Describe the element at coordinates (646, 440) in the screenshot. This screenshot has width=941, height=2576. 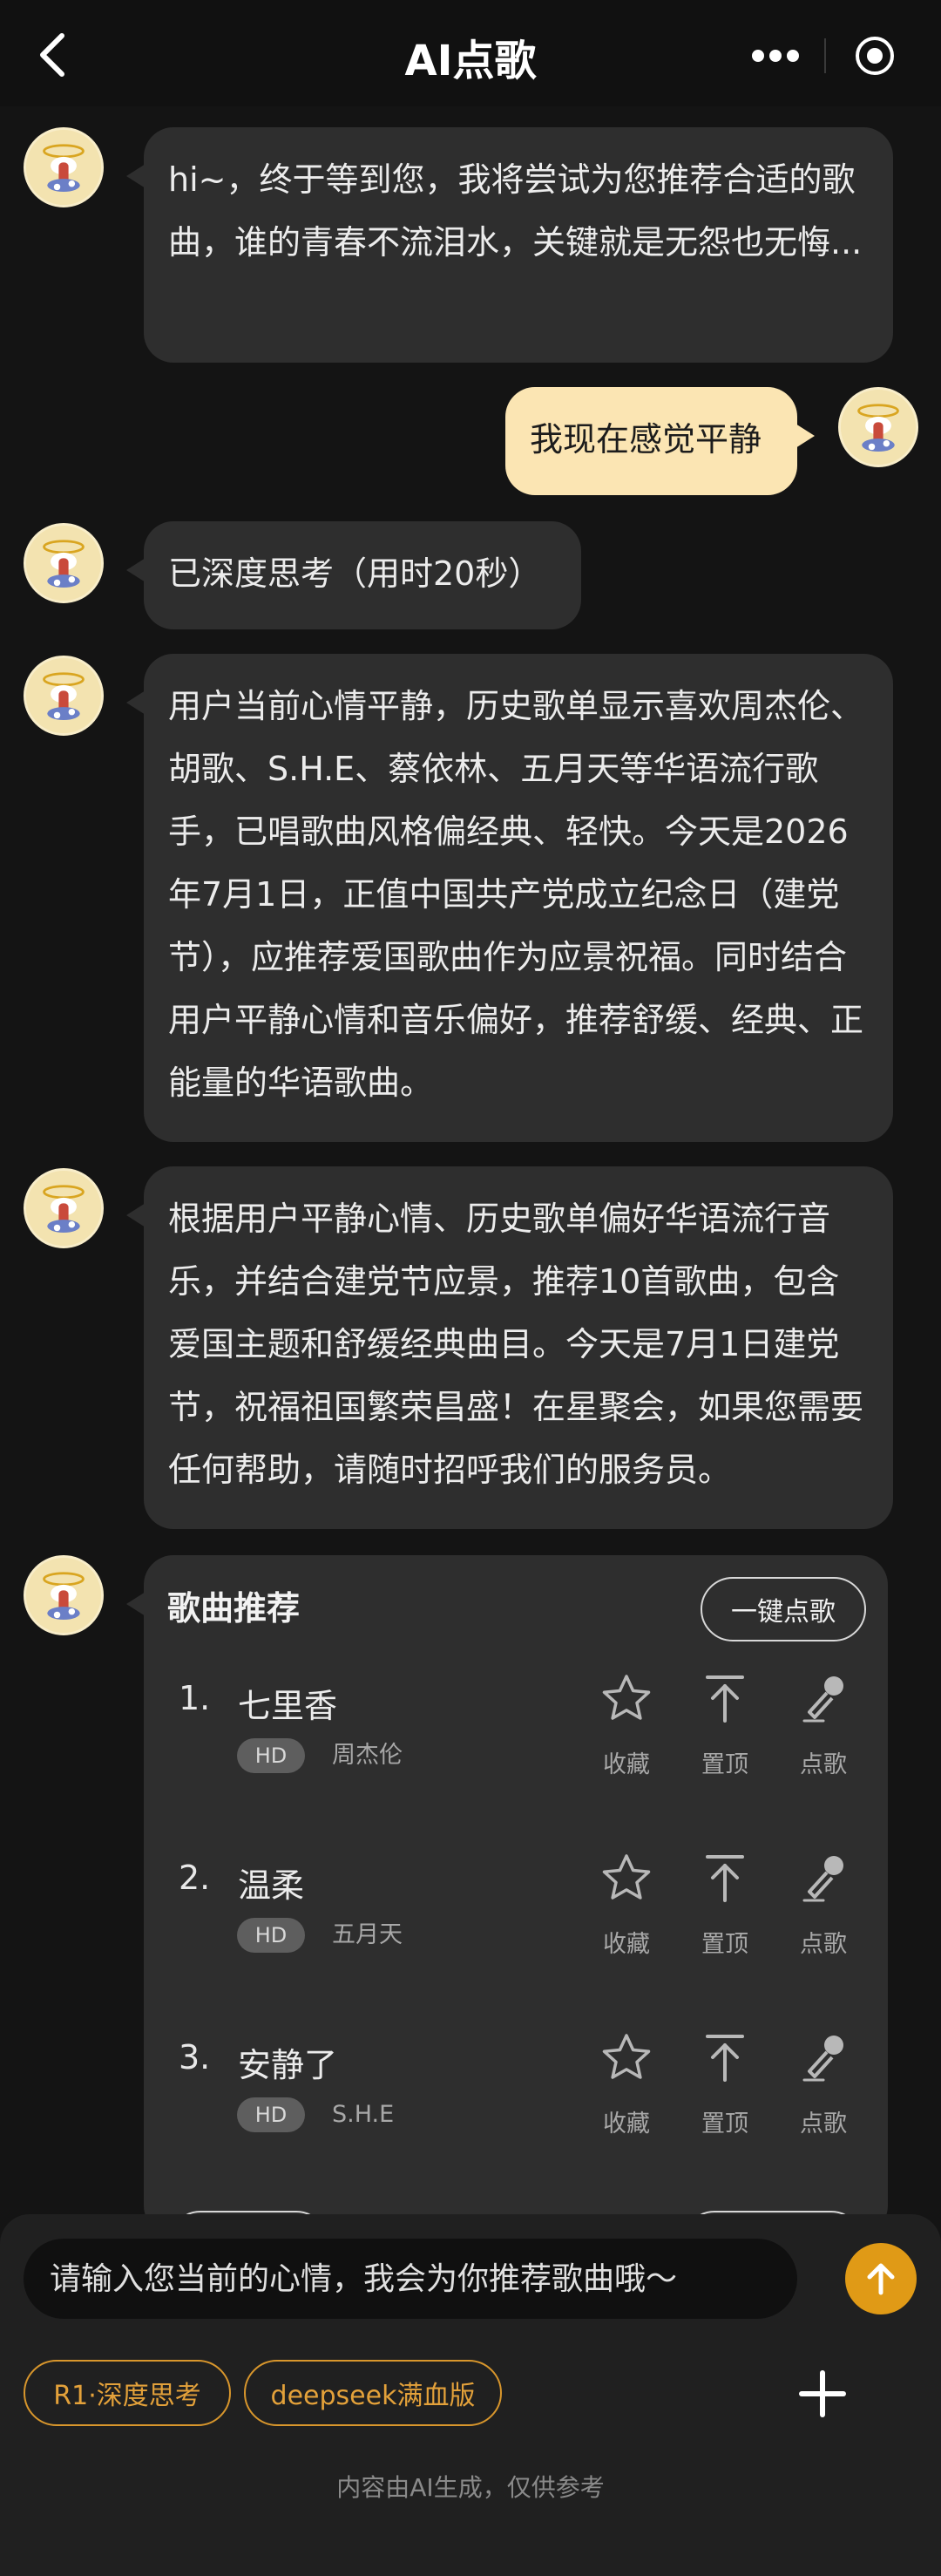
I see `message-text: 我现在感觉平静` at that location.